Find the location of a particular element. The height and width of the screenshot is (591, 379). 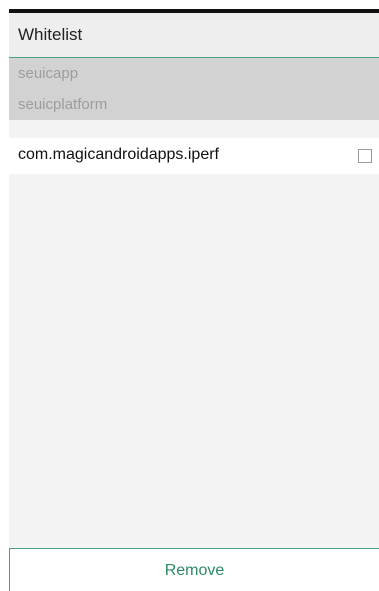

list-item-label: seuicplatform is located at coordinates (63, 104).